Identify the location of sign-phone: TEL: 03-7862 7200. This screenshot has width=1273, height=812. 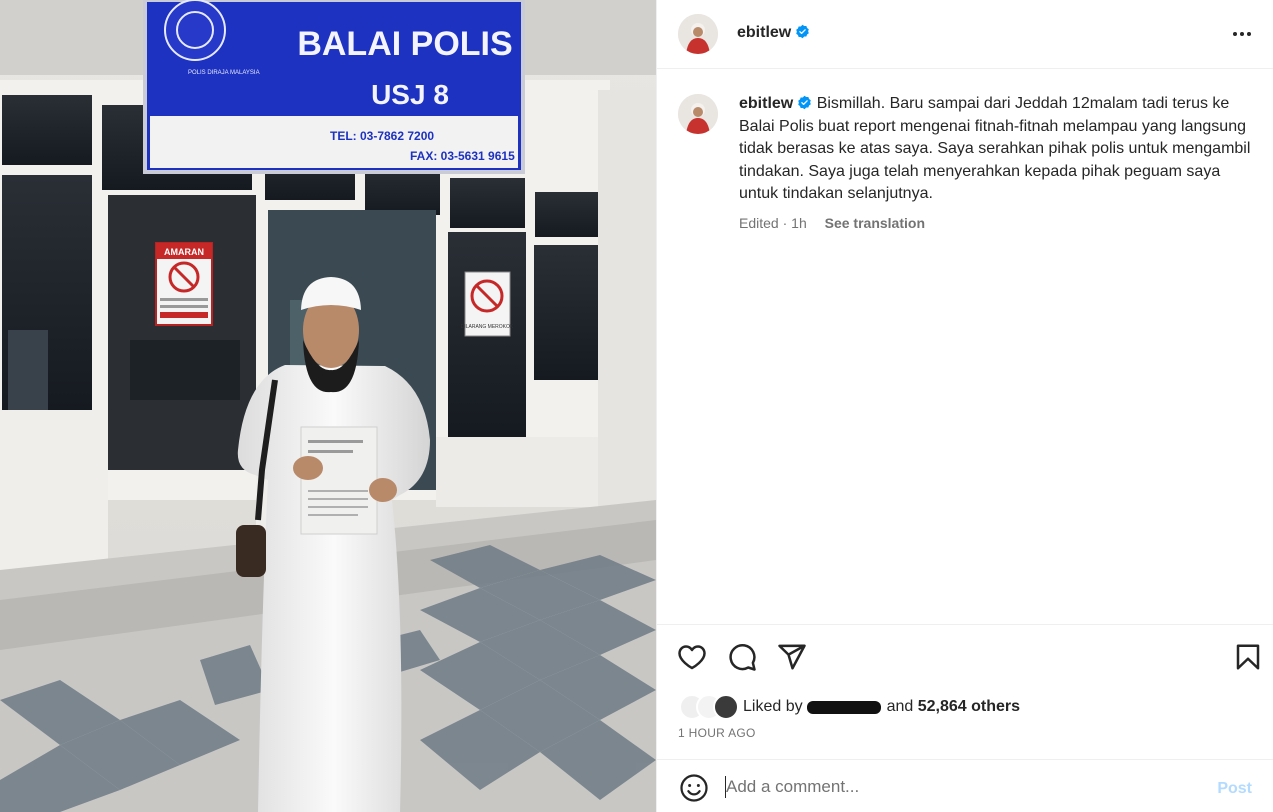
(382, 136).